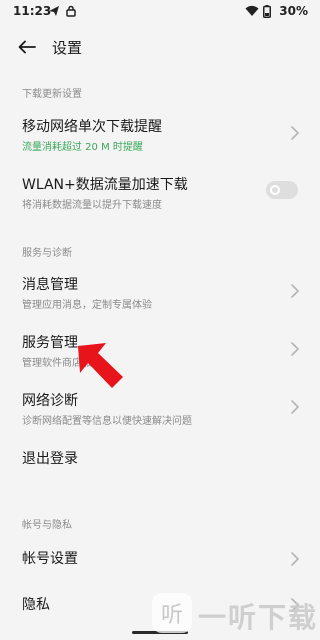 The height and width of the screenshot is (640, 320). I want to click on wifi-icon, so click(252, 10).